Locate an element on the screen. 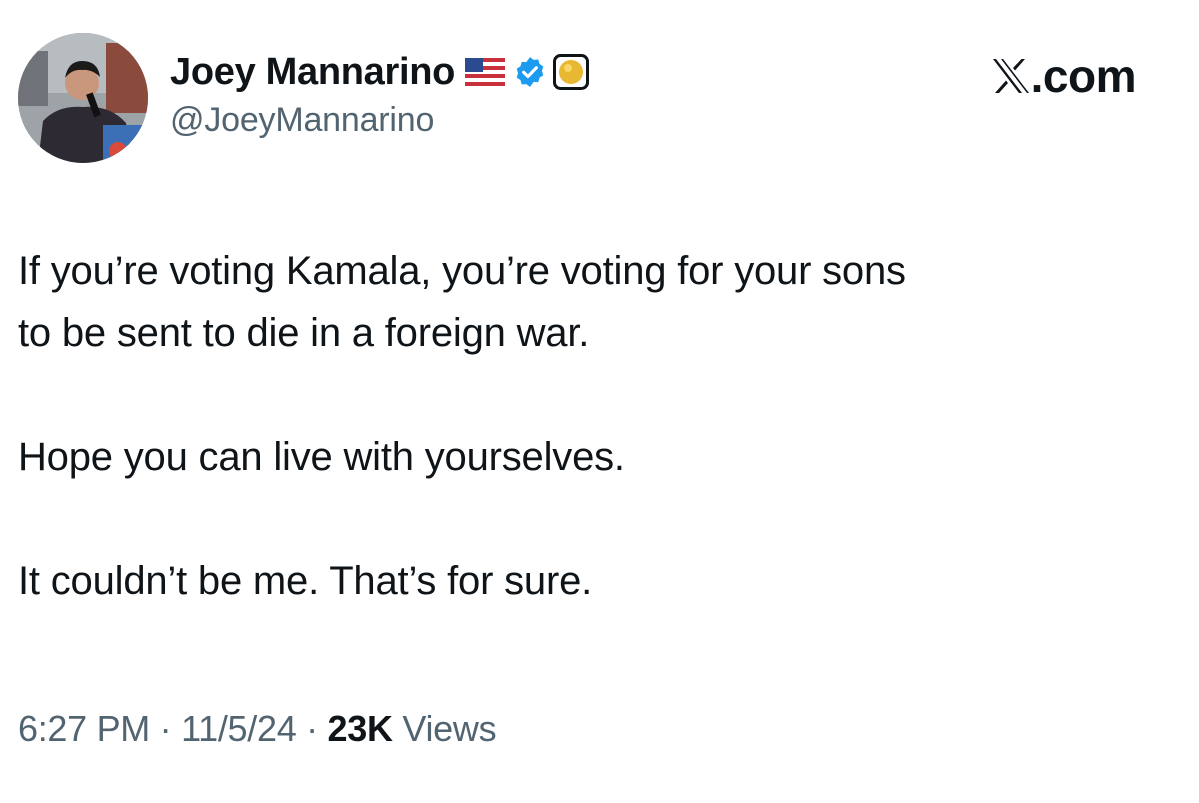  author-block: Joey Mannarino @JoeyMannarino is located at coordinates (380, 94).